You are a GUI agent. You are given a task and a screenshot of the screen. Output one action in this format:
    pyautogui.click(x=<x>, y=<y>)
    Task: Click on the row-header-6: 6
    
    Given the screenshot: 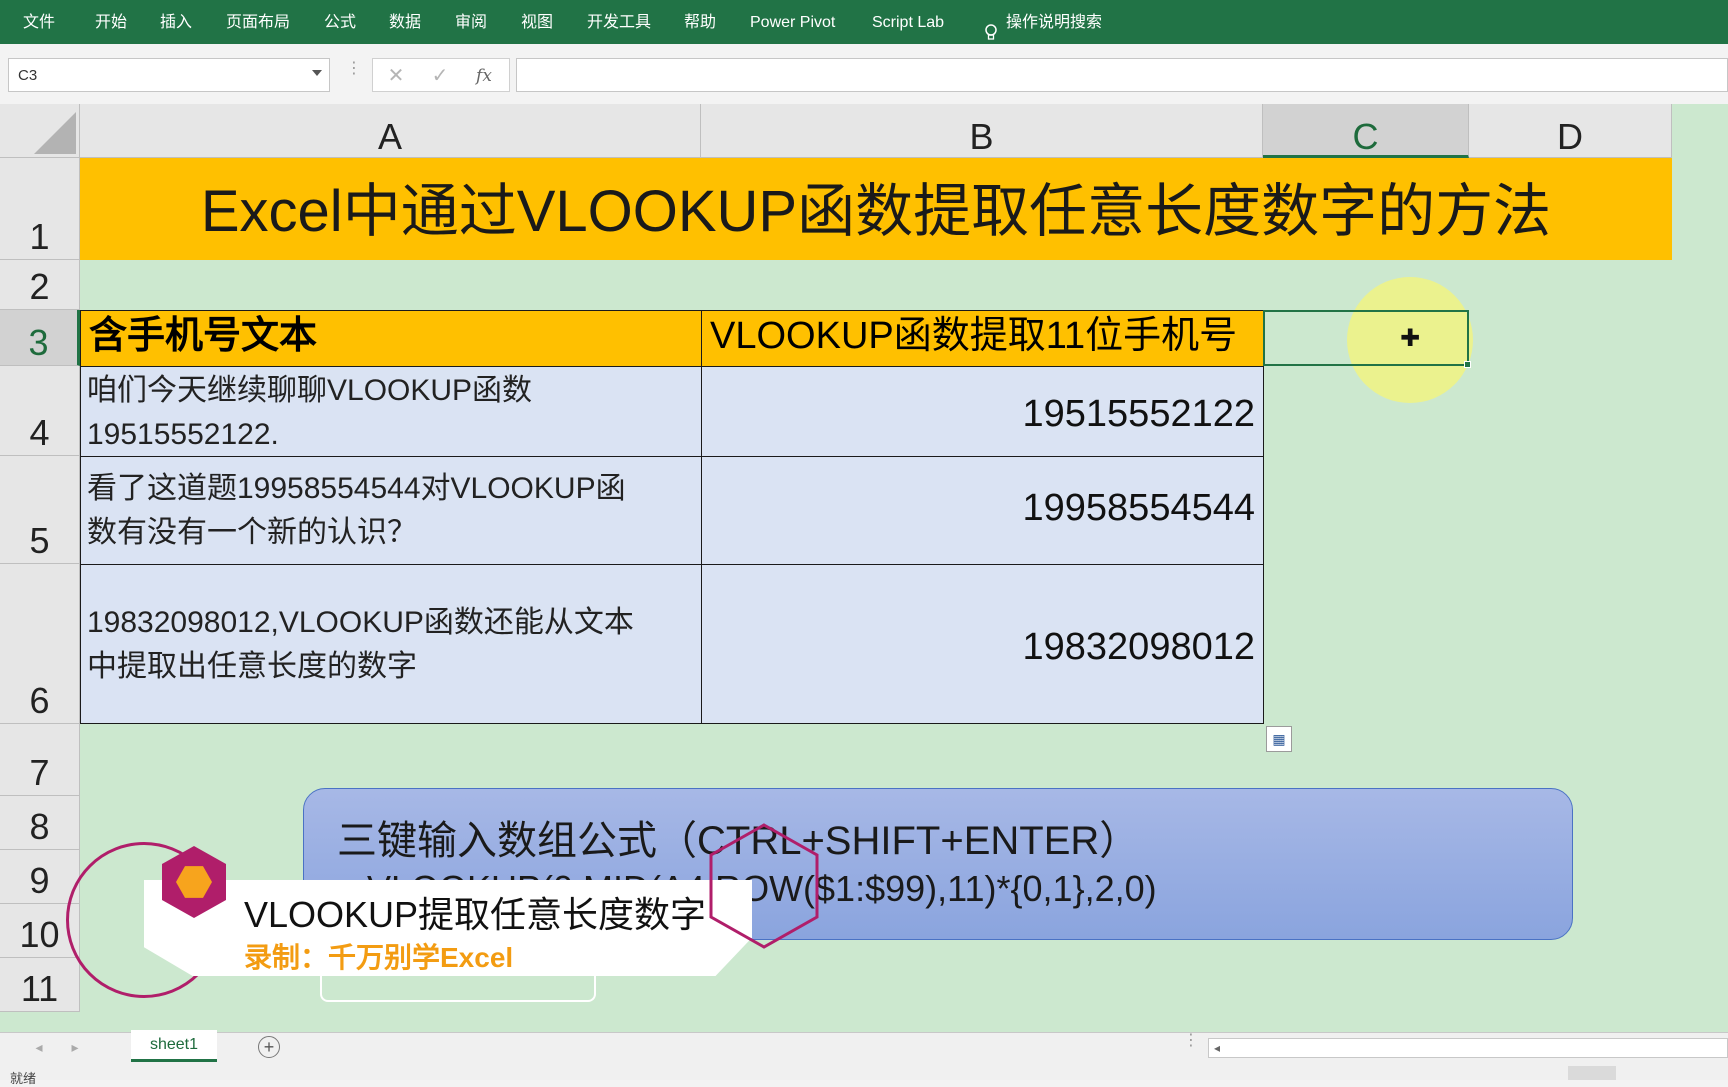 What is the action you would take?
    pyautogui.click(x=40, y=644)
    